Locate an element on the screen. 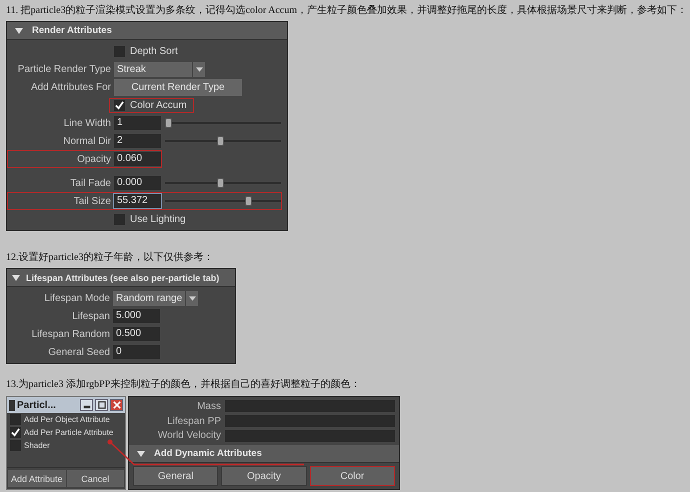 Image resolution: width=690 pixels, height=492 pixels. input-field: 0.060 is located at coordinates (137, 159).